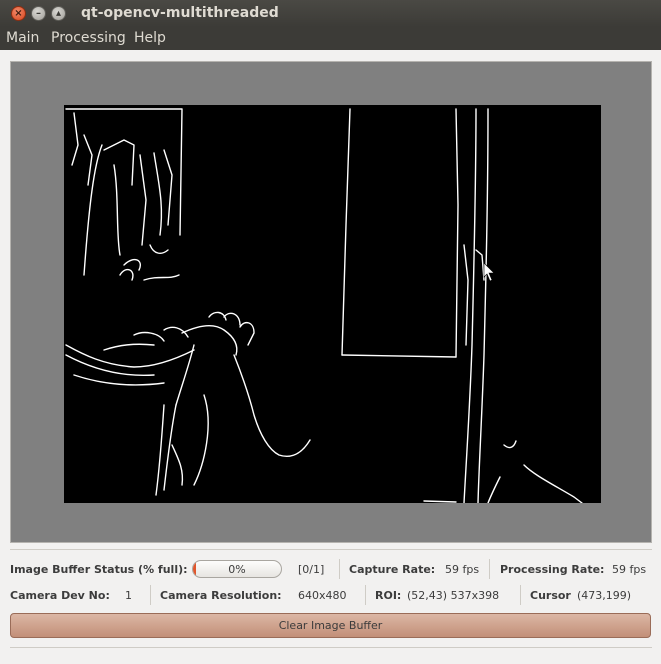 This screenshot has width=661, height=664. I want to click on camera-resolution-value: 640x480, so click(322, 595).